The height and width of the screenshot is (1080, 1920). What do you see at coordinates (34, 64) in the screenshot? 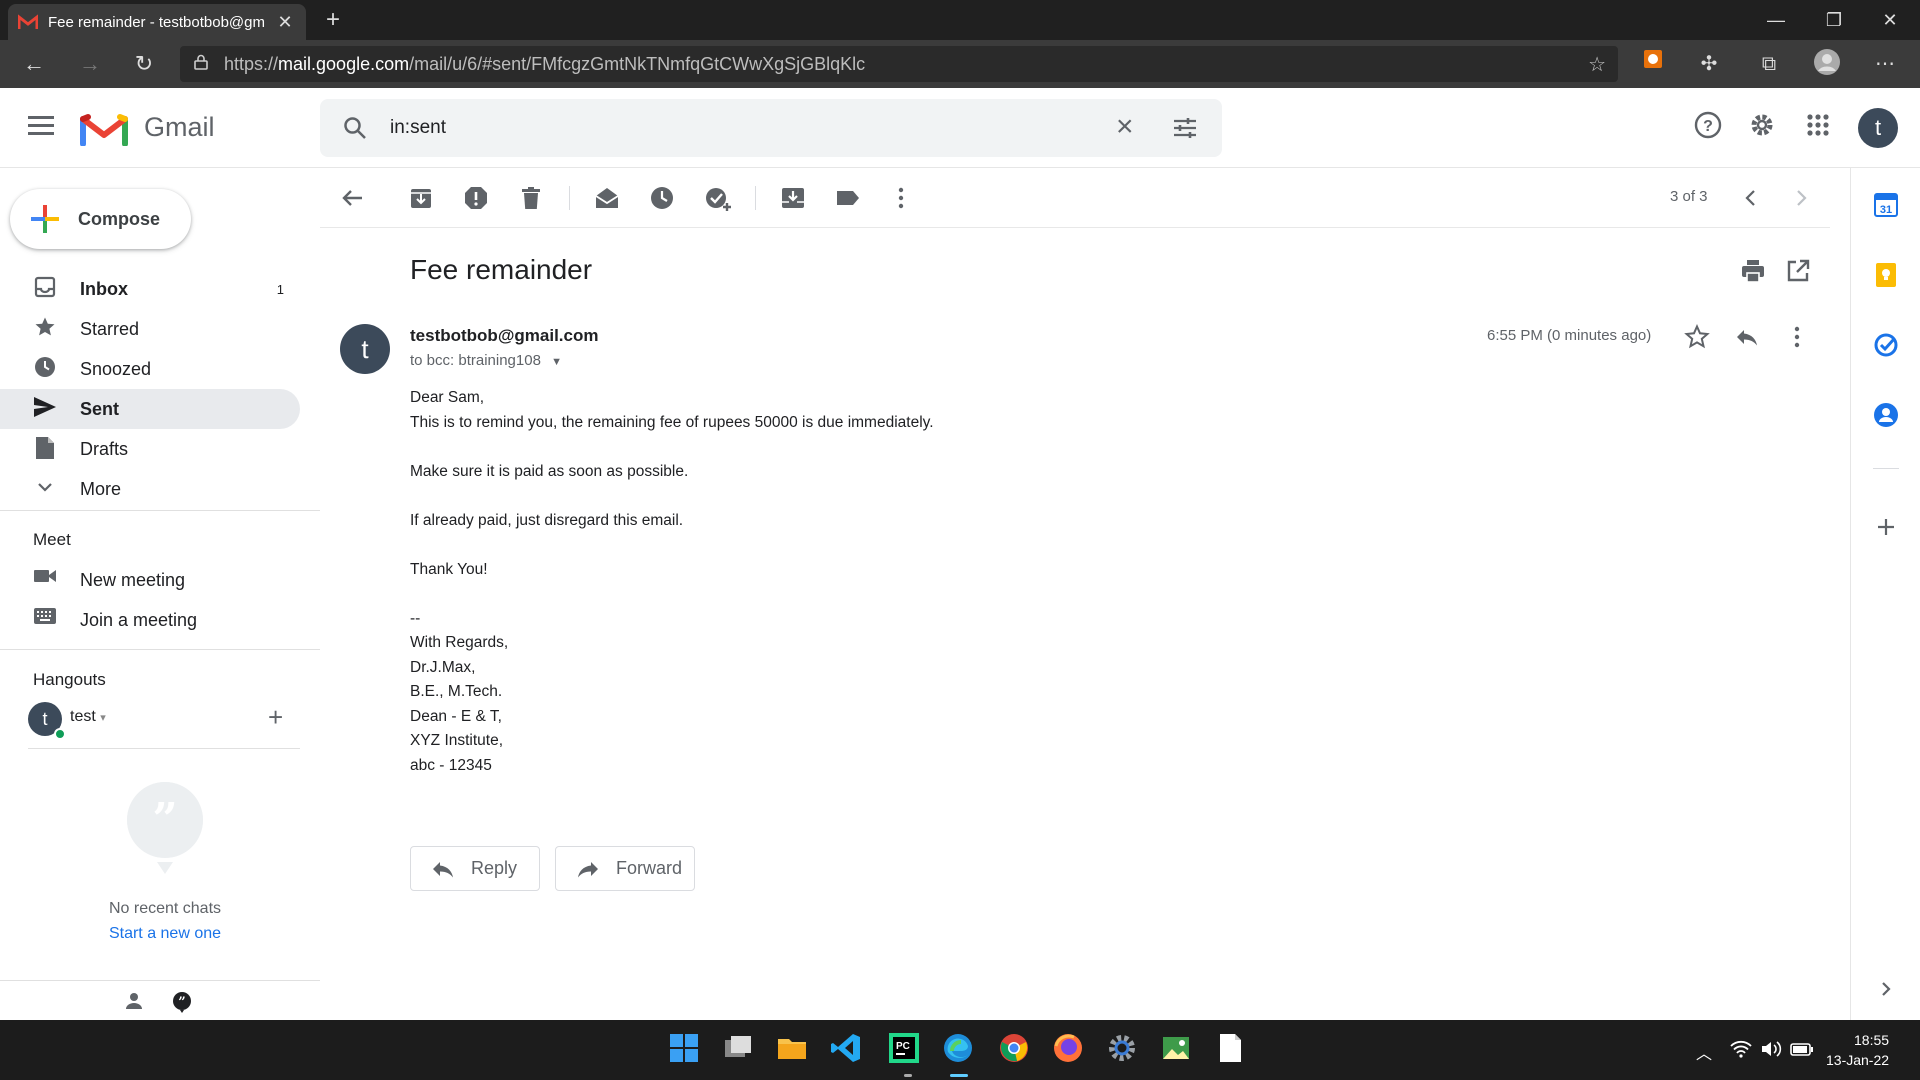
I see `back-icon: ←` at bounding box center [34, 64].